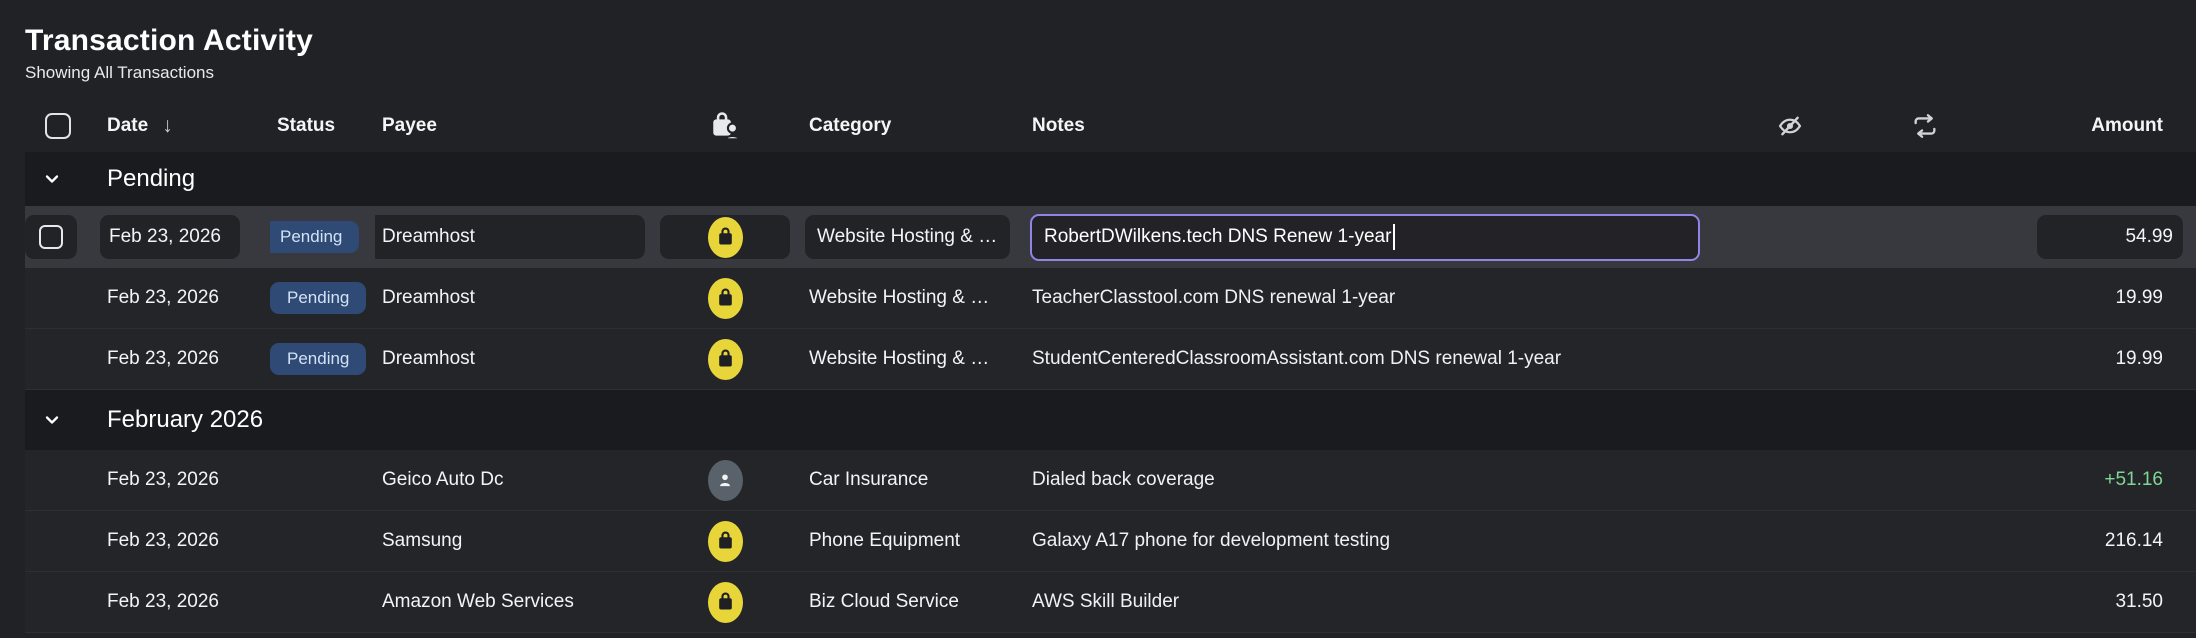 The image size is (2196, 638). I want to click on person-icon, so click(725, 480).